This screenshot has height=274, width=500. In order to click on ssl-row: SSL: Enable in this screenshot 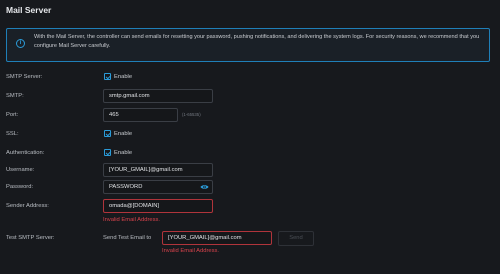, I will do `click(250, 135)`.